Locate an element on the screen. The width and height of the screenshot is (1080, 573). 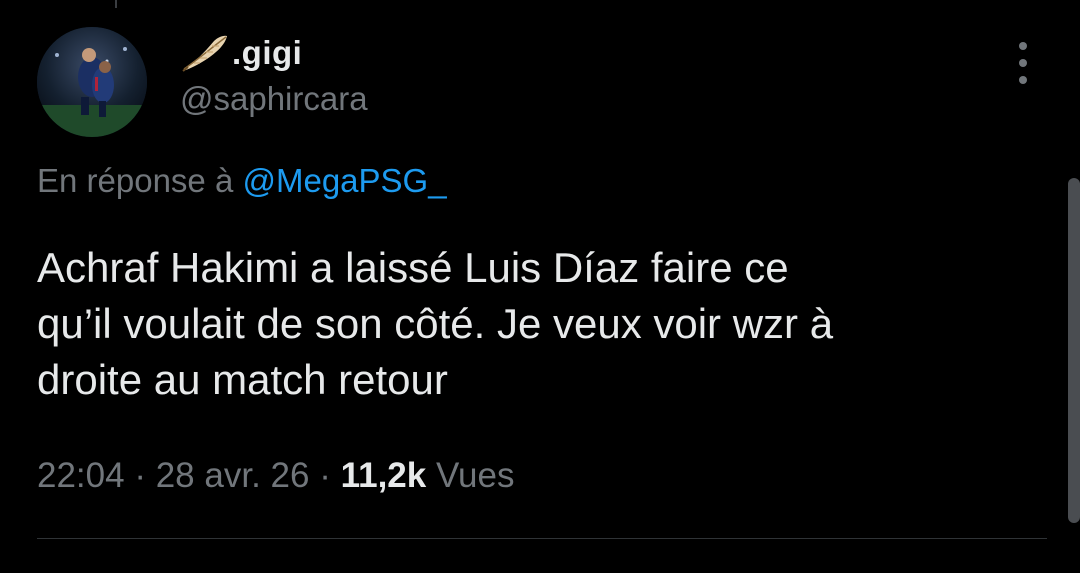
avatar-image is located at coordinates (92, 82).